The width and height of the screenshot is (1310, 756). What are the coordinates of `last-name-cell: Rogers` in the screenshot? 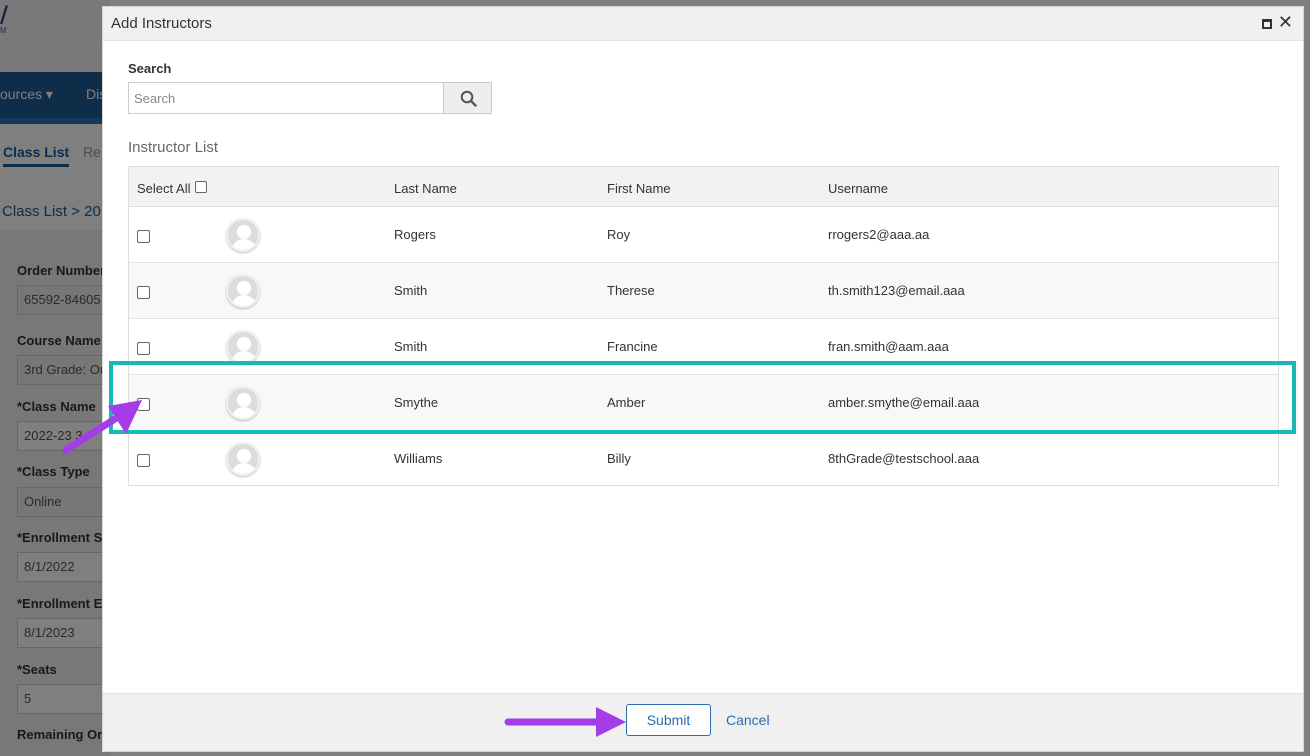 It's located at (415, 234).